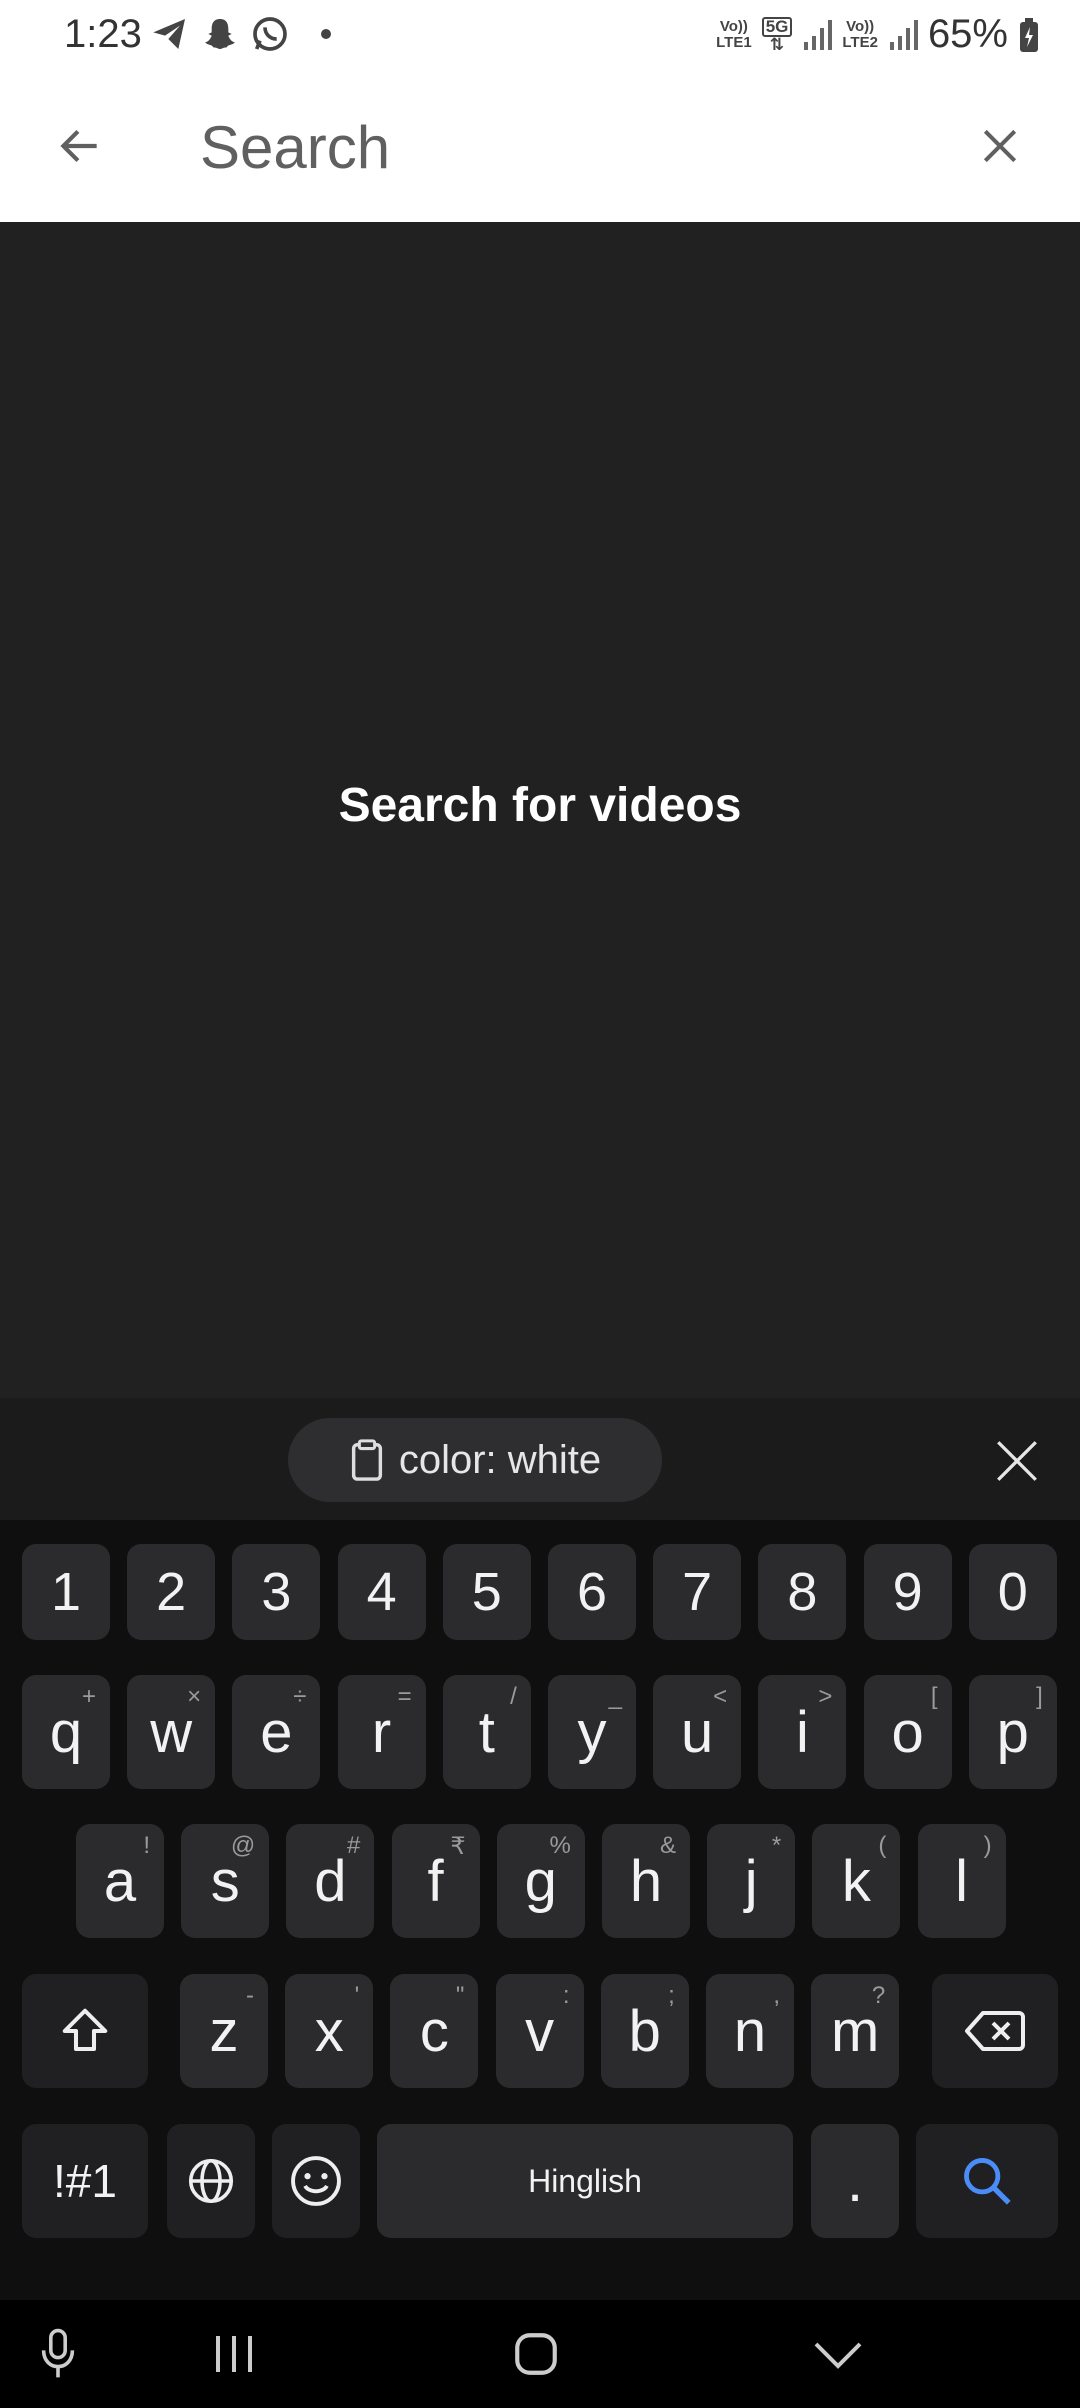 The width and height of the screenshot is (1080, 2408). I want to click on key-7: 7, so click(697, 1592).